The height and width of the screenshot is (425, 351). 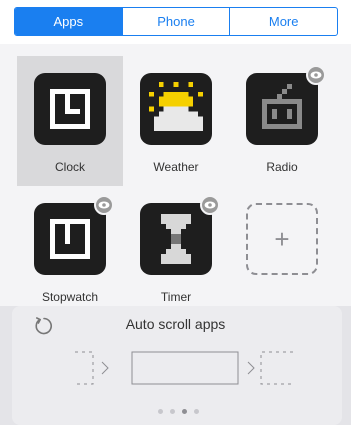 I want to click on stopwatch-icon, so click(x=74, y=235).